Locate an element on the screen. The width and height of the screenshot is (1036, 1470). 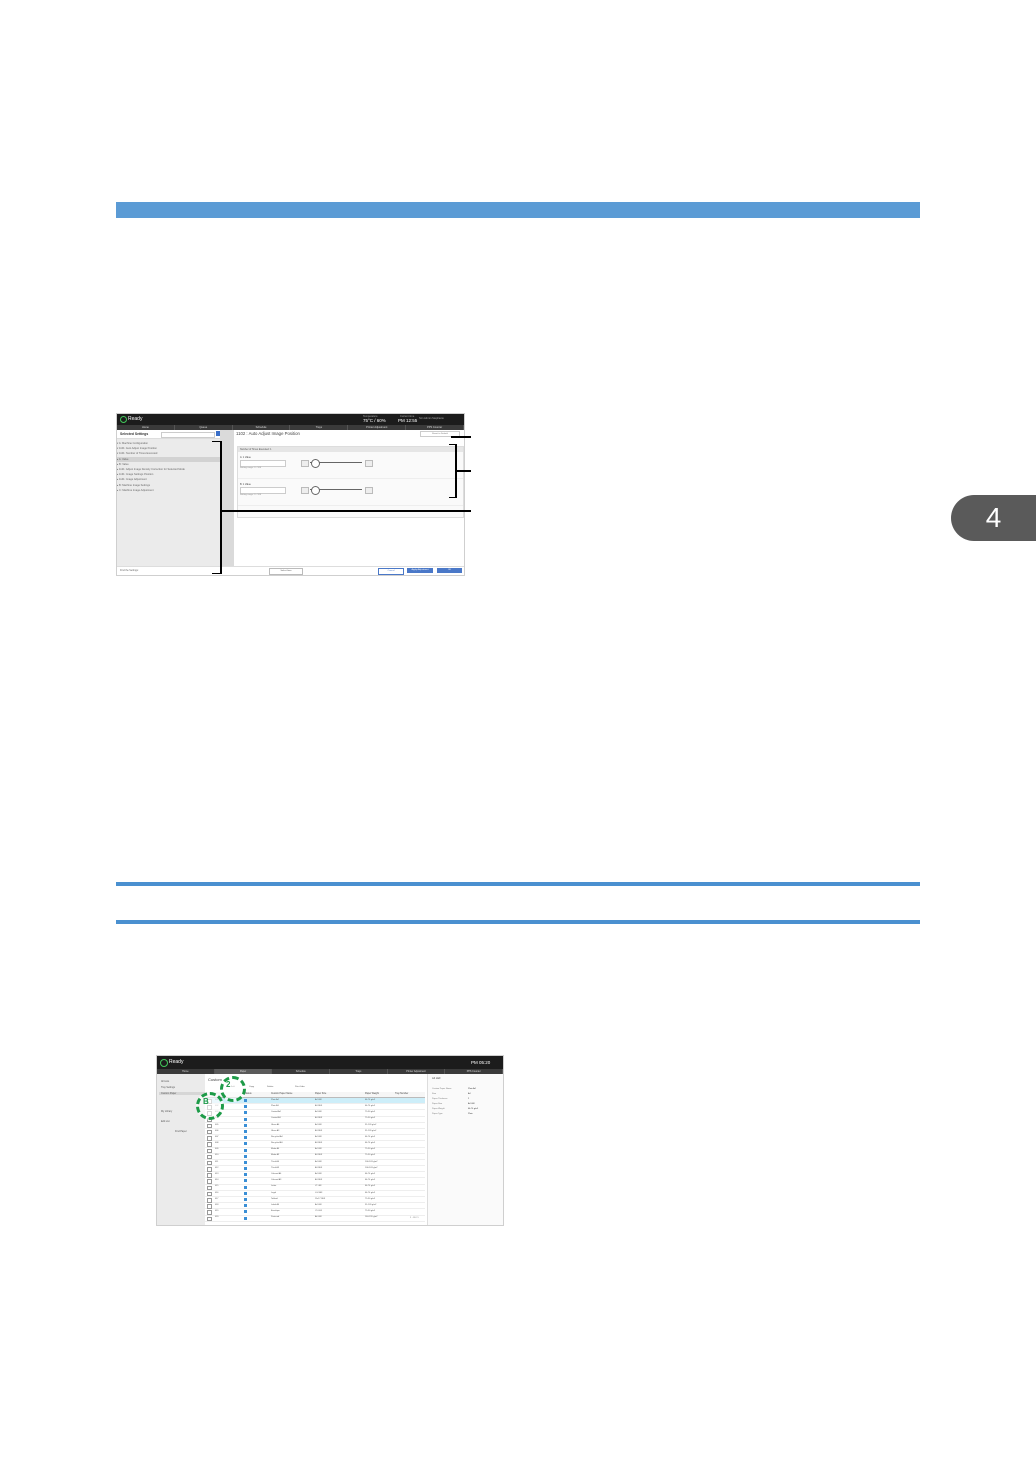
property-value: Plain A4 is located at coordinates (472, 1089).